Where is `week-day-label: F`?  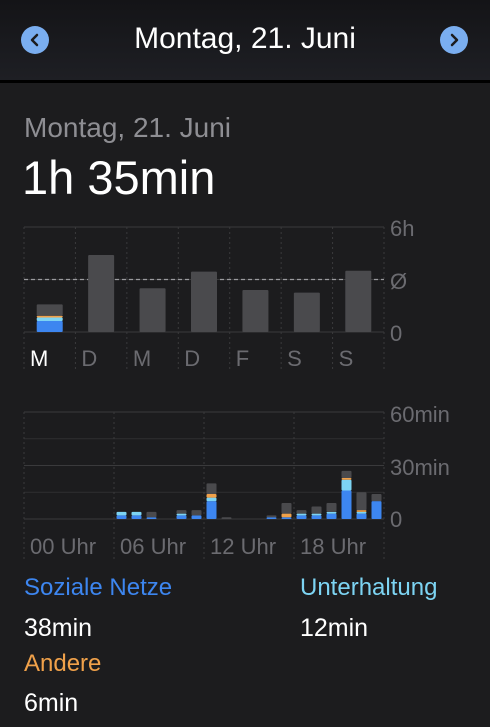 week-day-label: F is located at coordinates (242, 358).